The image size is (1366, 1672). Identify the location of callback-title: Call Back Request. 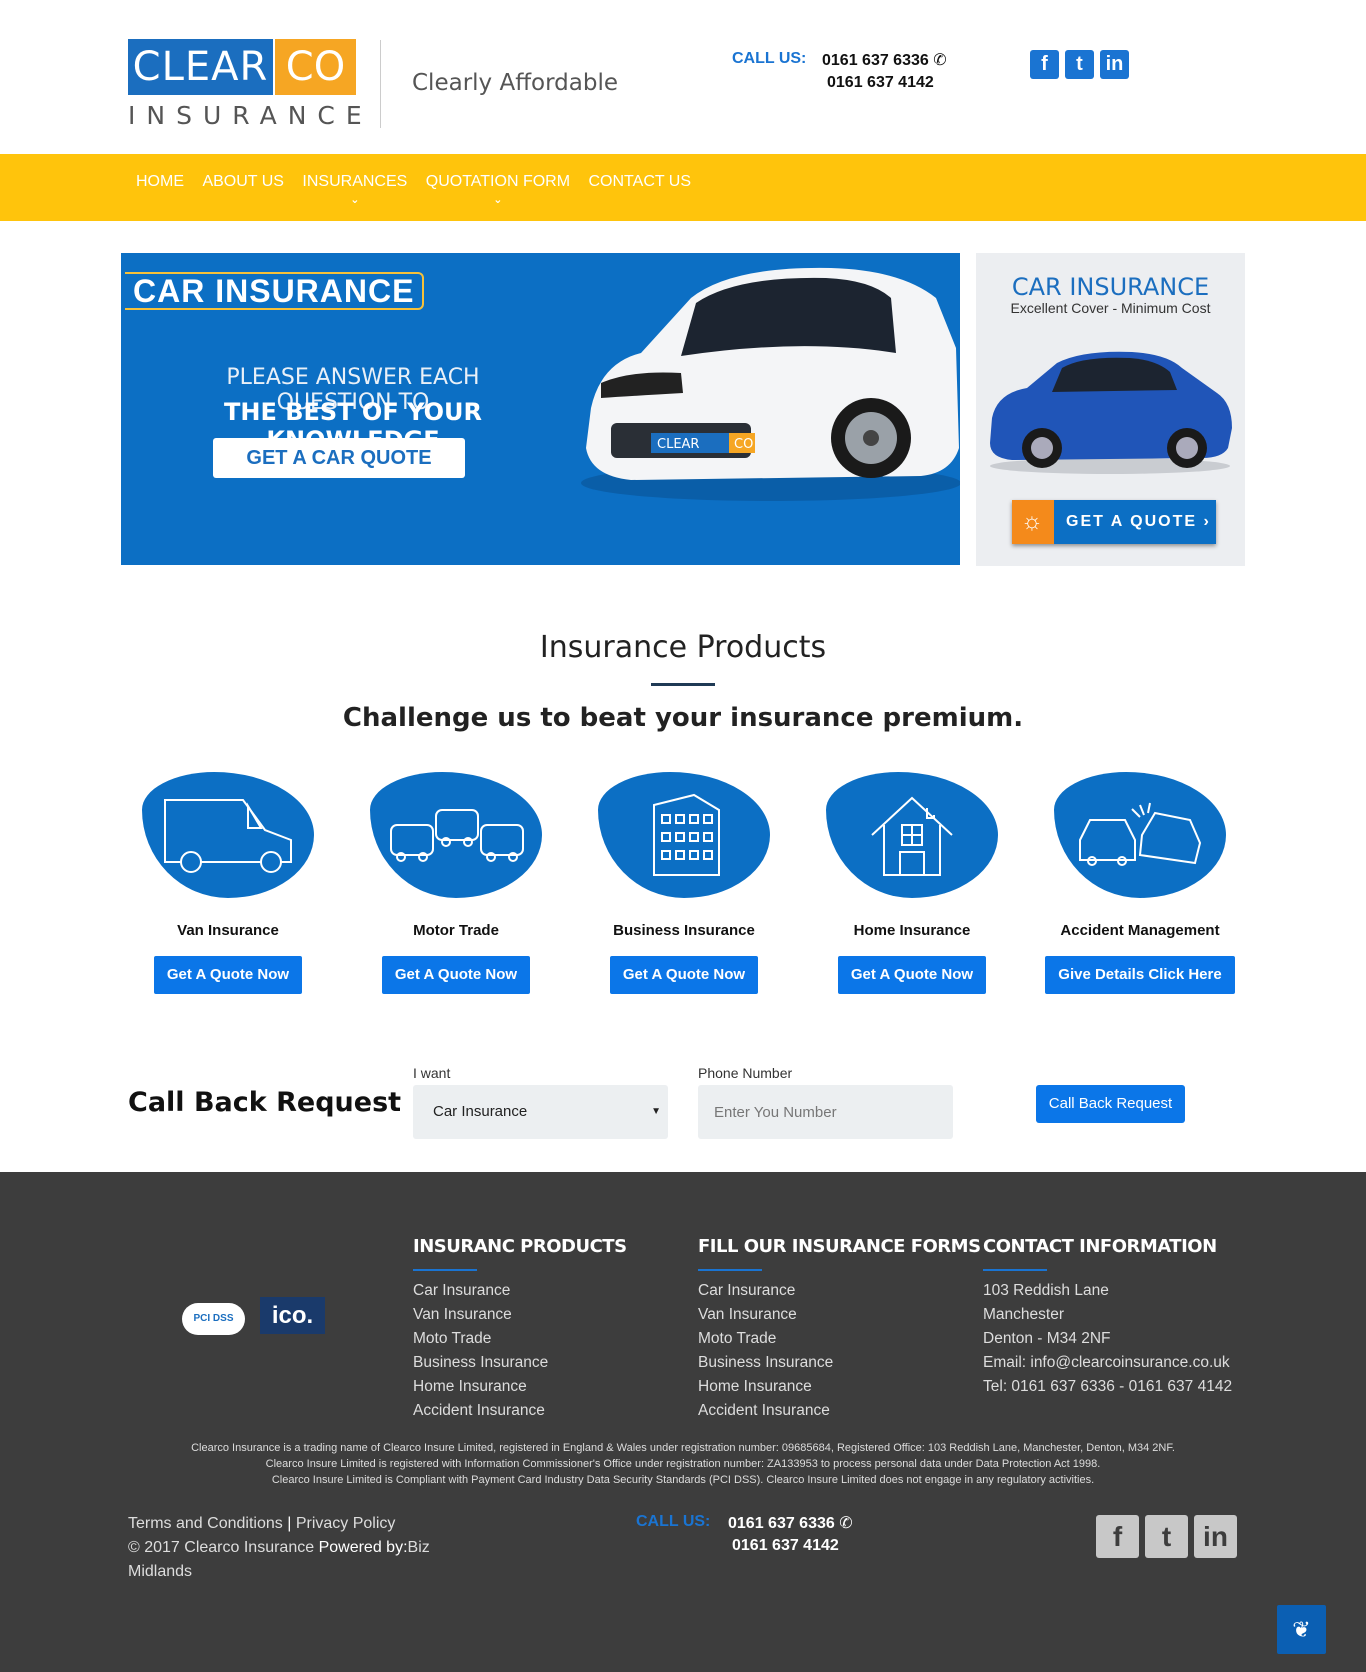
(265, 1102).